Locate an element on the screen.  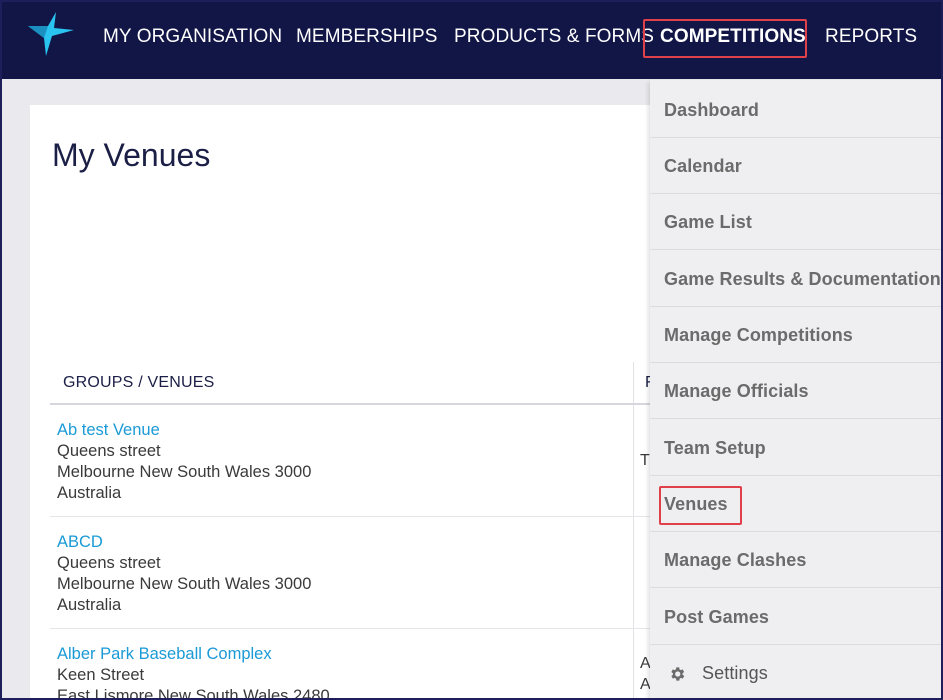
venue-name-link: Ab test Venue is located at coordinates (184, 430).